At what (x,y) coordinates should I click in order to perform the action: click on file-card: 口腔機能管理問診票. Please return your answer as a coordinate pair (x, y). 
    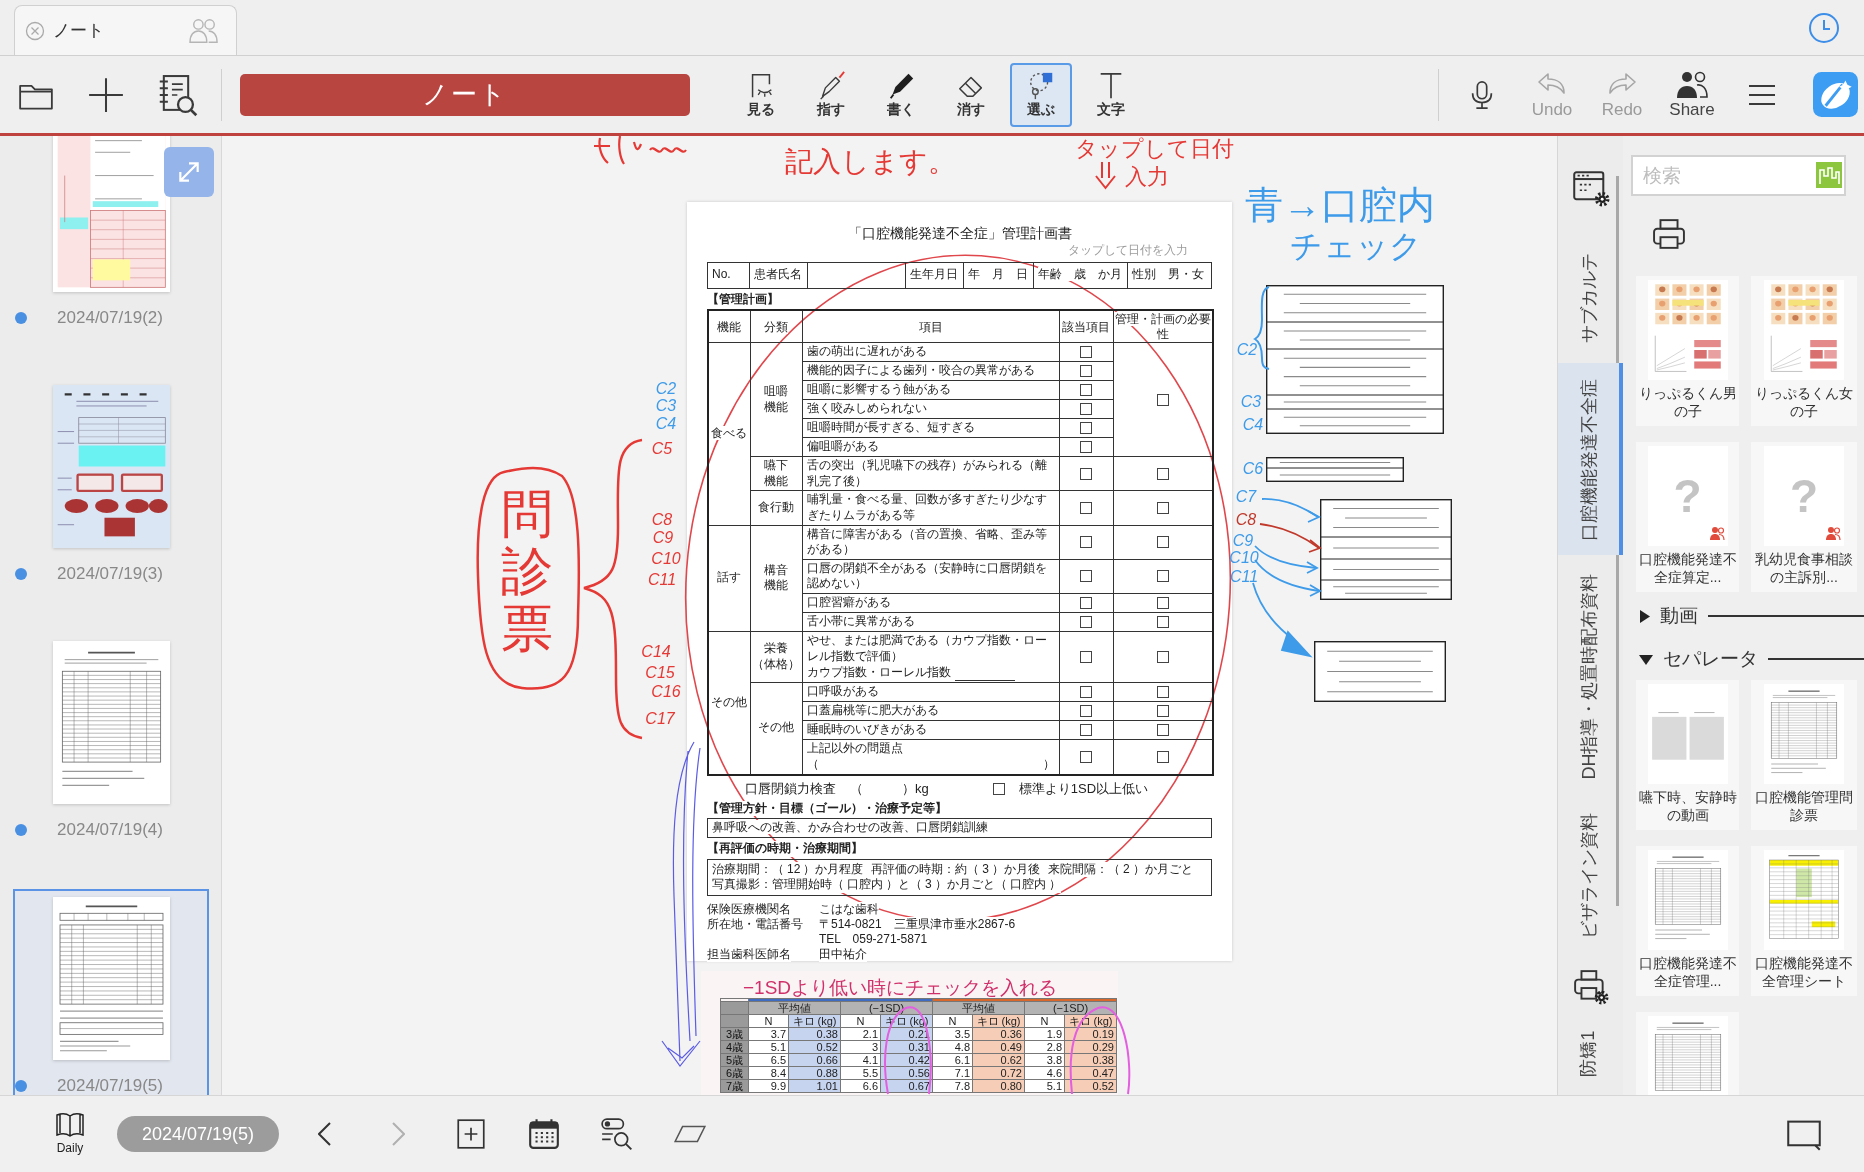
    Looking at the image, I should click on (1804, 755).